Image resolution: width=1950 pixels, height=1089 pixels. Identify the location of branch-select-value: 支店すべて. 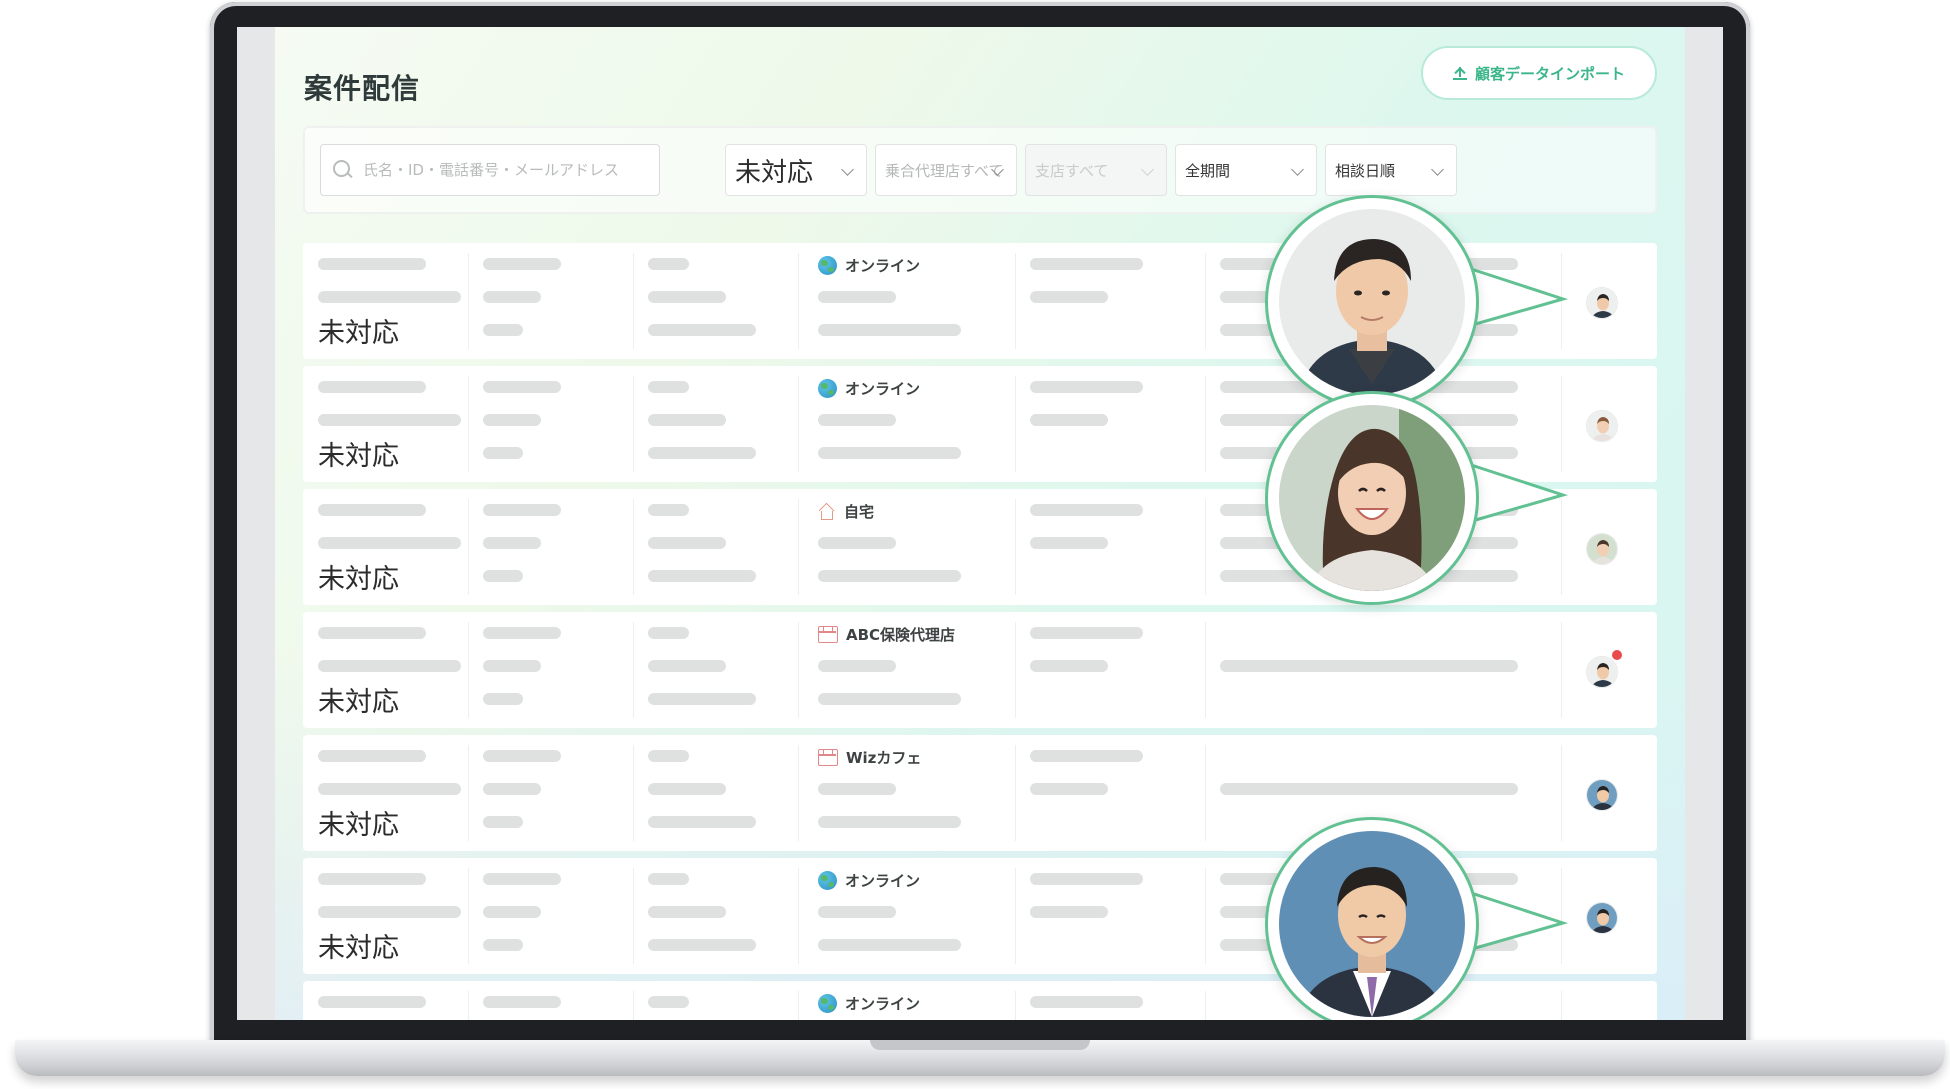
(1072, 170).